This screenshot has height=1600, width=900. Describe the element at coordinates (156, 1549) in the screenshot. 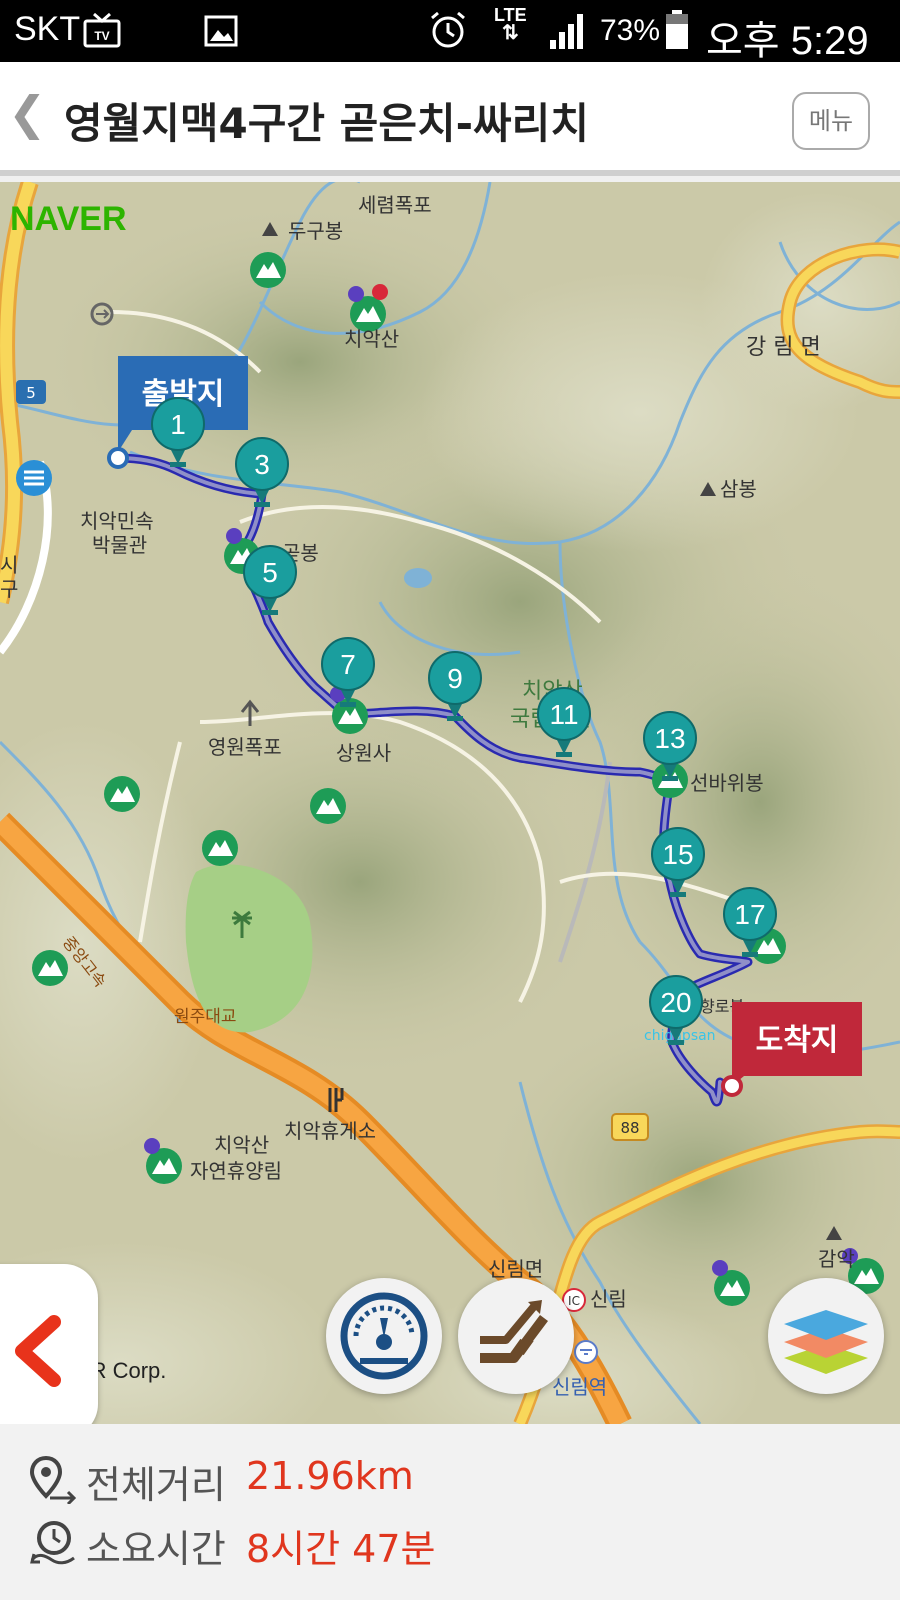

I see `time-label: 소요시간` at that location.